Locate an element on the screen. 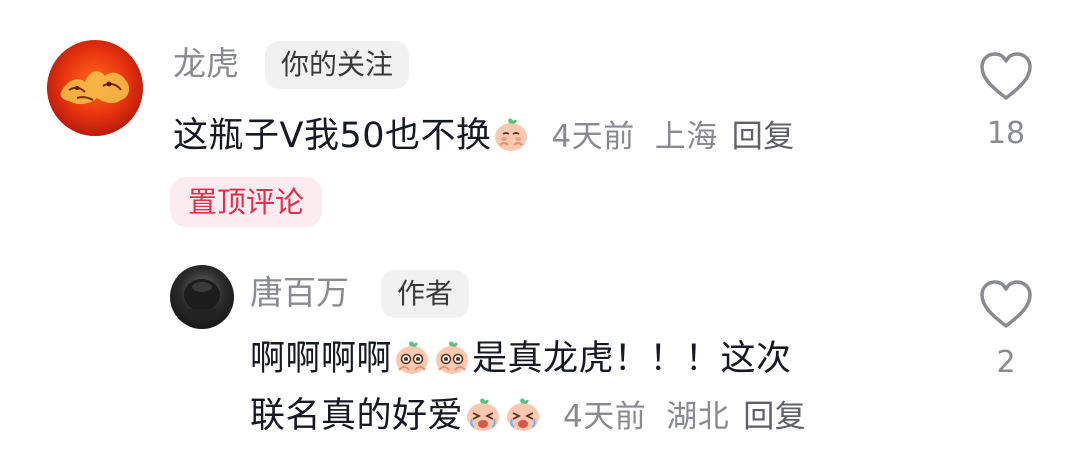 Image resolution: width=1080 pixels, height=461 pixels. comment-location: 湖北 is located at coordinates (698, 417).